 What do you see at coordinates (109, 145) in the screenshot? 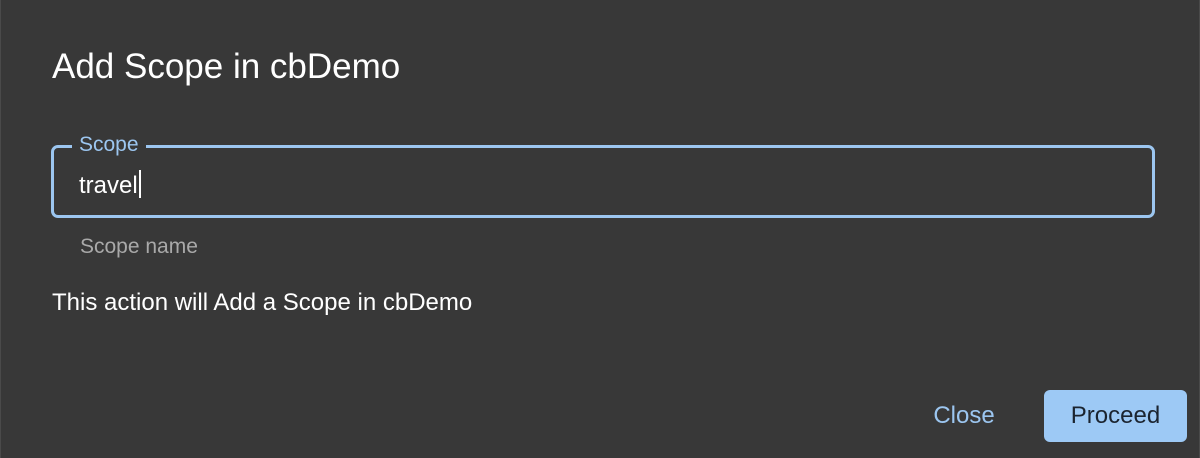
I see `scope-field-label: Scope` at bounding box center [109, 145].